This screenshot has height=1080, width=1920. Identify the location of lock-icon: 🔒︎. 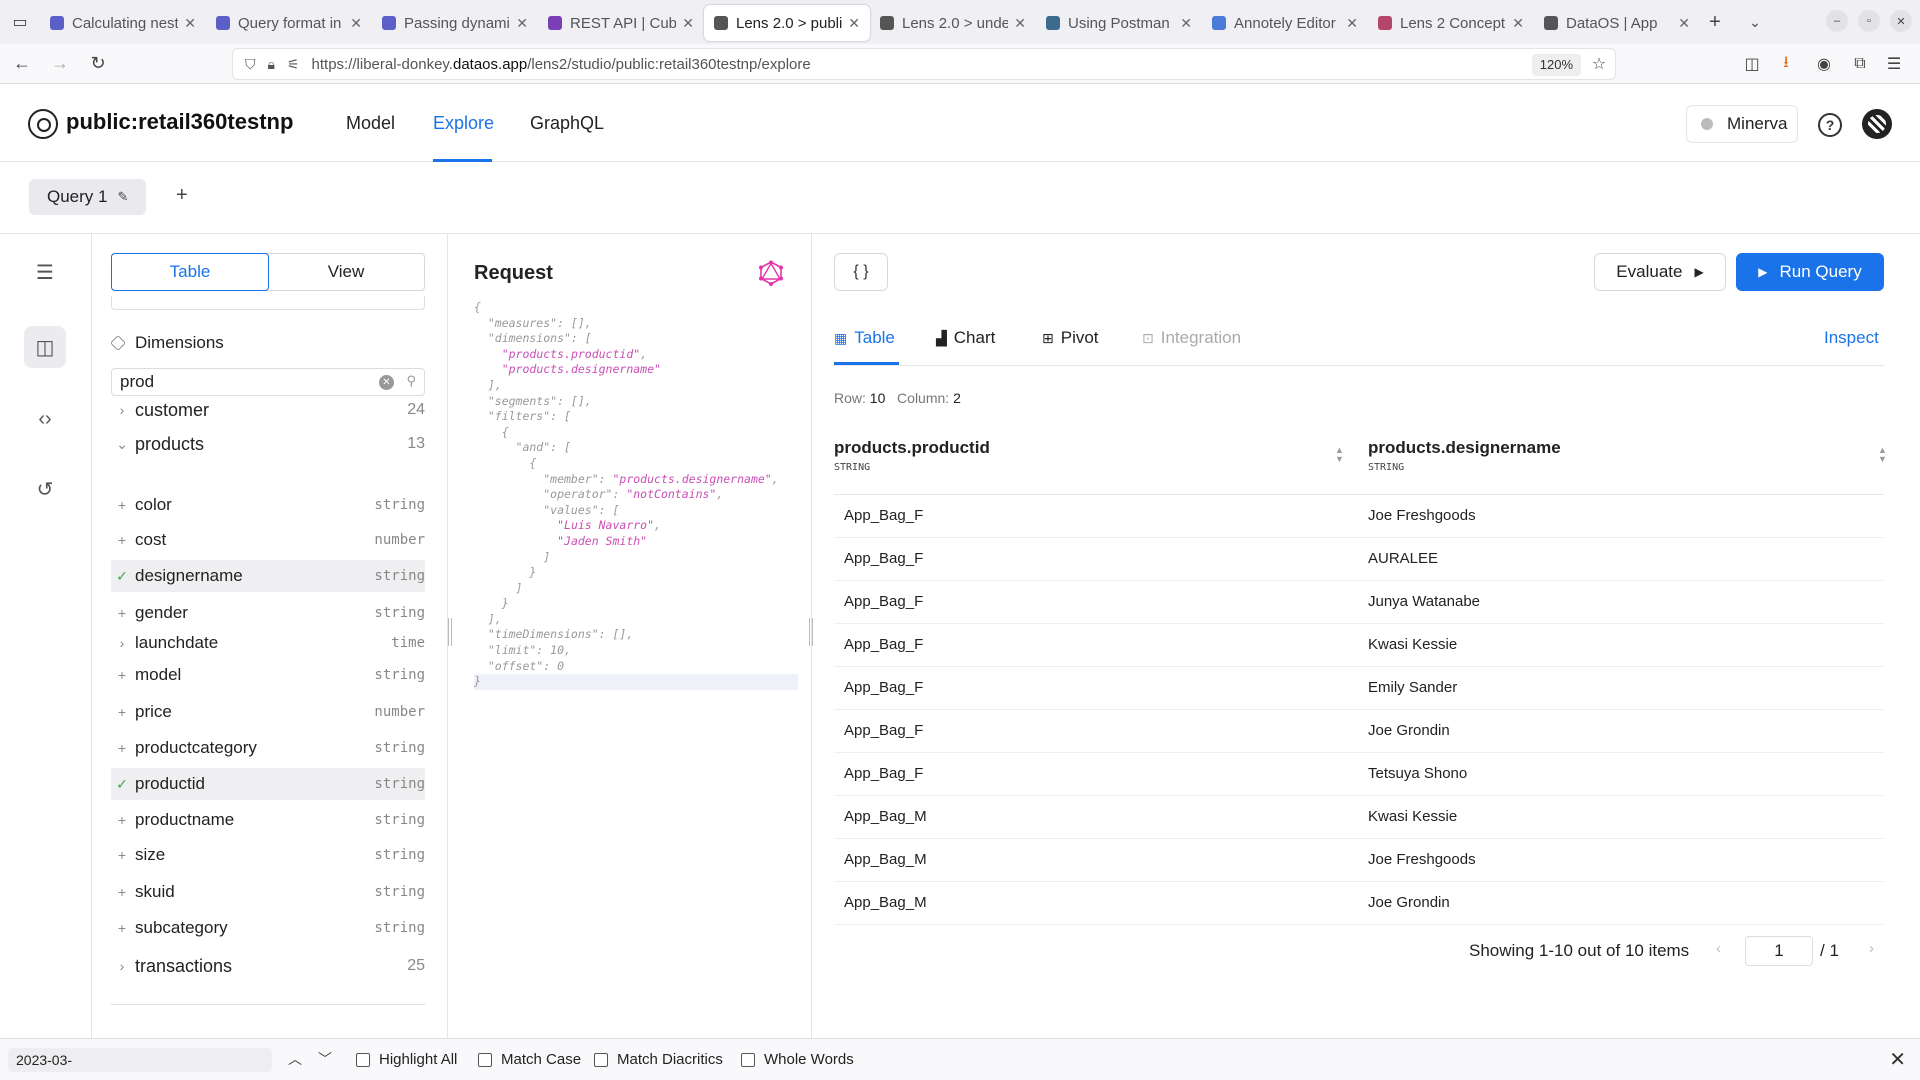
(271, 64).